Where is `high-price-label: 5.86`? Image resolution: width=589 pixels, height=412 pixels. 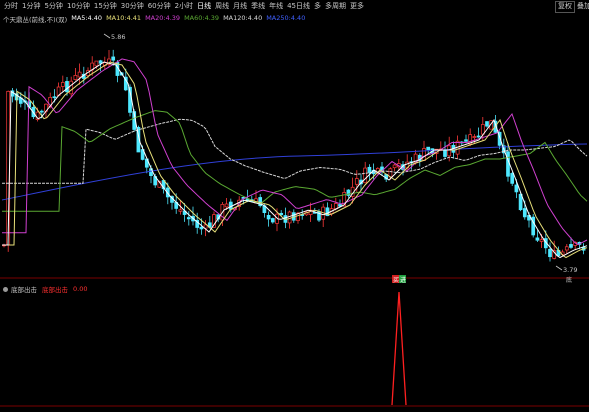 high-price-label: 5.86 is located at coordinates (118, 37).